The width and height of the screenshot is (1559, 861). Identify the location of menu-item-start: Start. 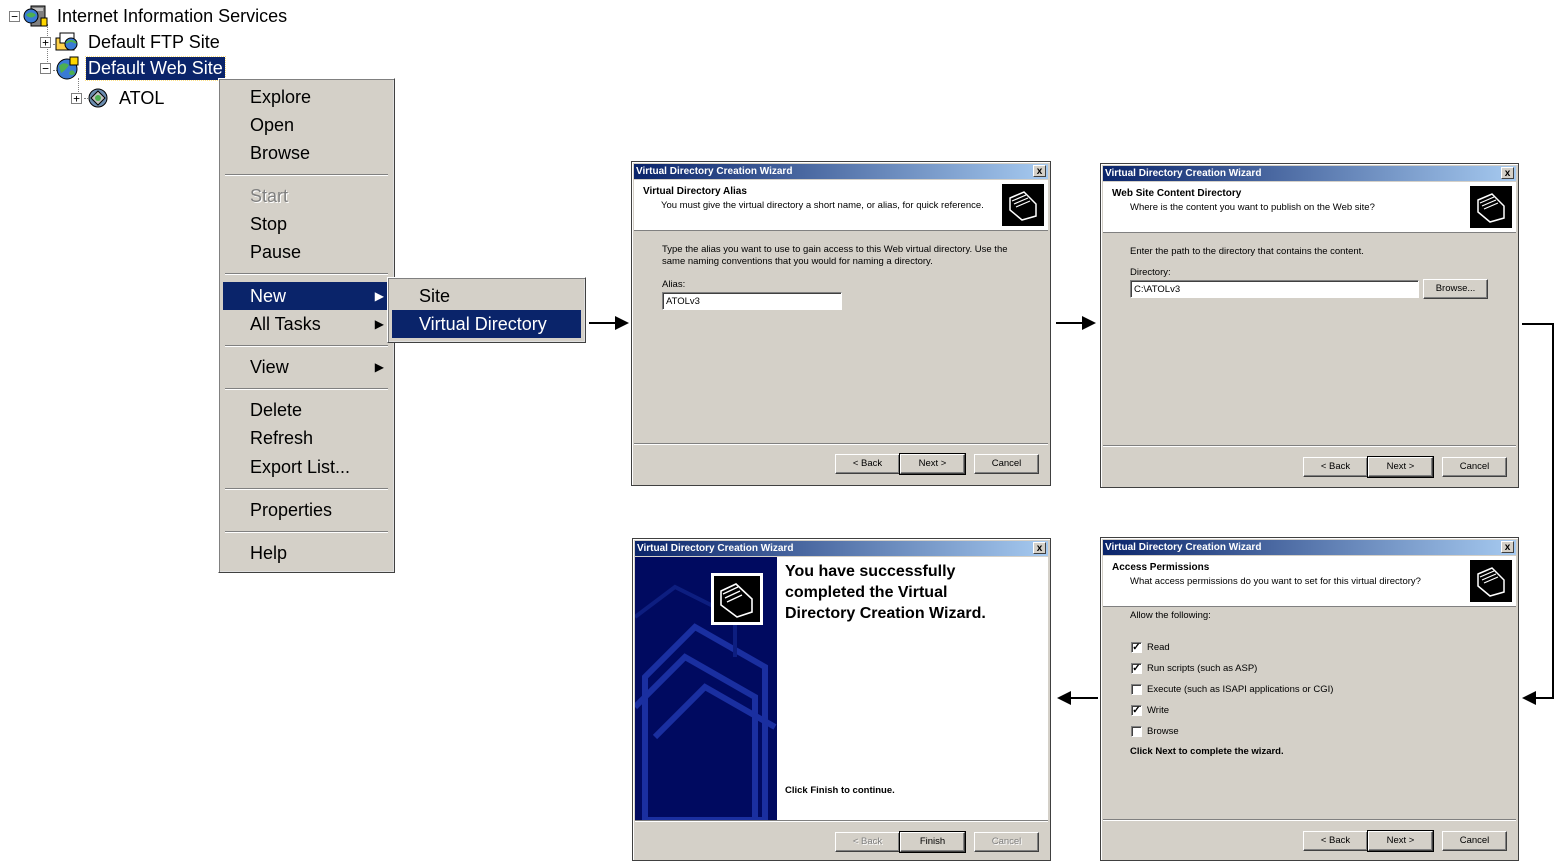
(269, 196).